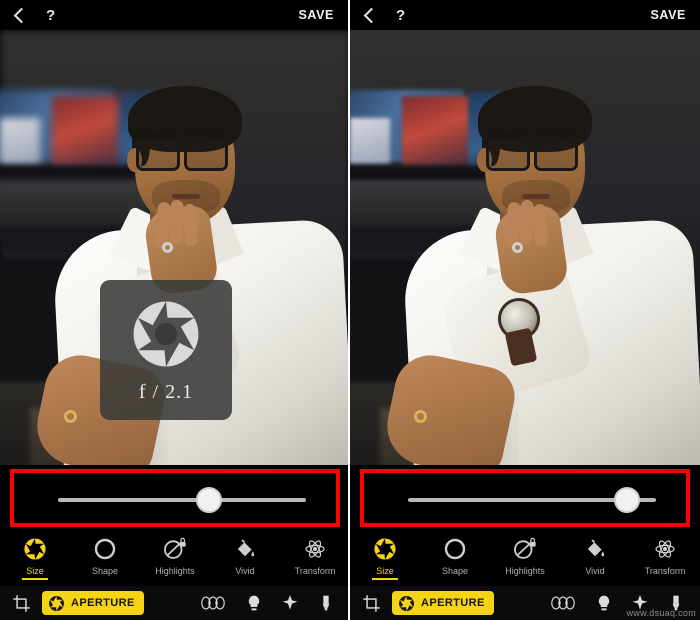 This screenshot has height=620, width=700. What do you see at coordinates (326, 603) in the screenshot?
I see `brush-icon` at bounding box center [326, 603].